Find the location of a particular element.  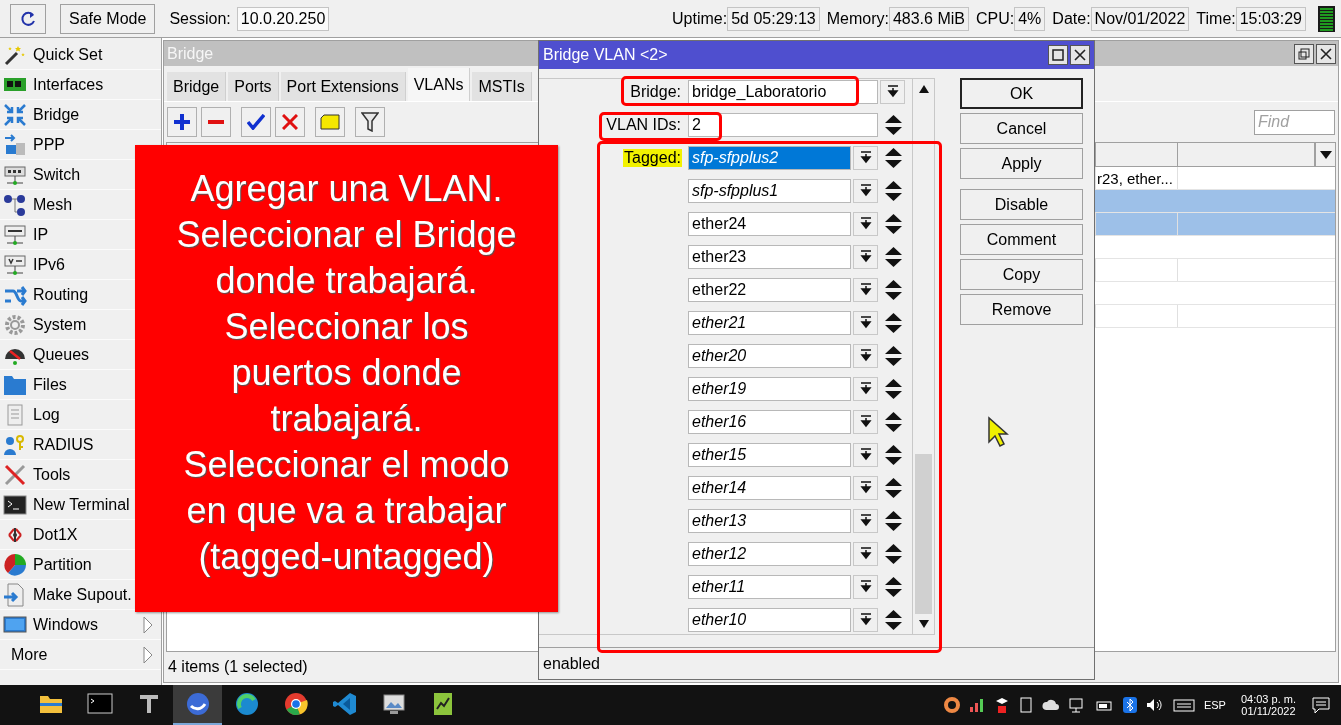

dialog-button: Disable is located at coordinates (1021, 204).